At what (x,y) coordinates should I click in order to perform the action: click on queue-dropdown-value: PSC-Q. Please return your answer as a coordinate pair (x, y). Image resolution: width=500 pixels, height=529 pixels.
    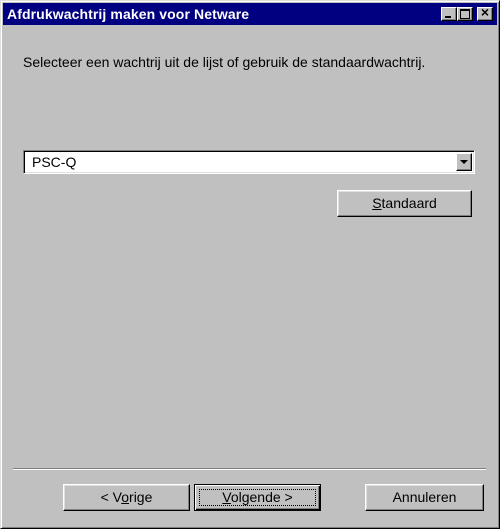
    Looking at the image, I should click on (54, 162).